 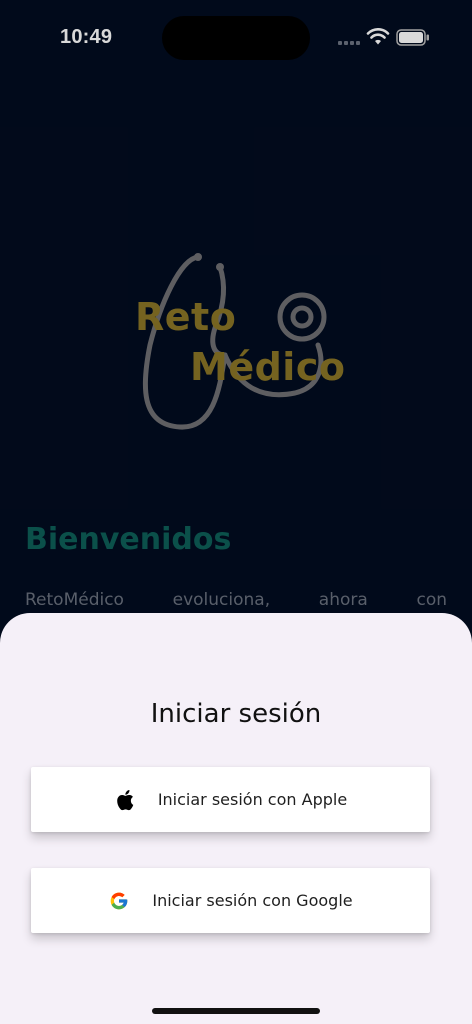 I want to click on apple-login-button: Iniciar sesión con Apple, so click(x=230, y=799).